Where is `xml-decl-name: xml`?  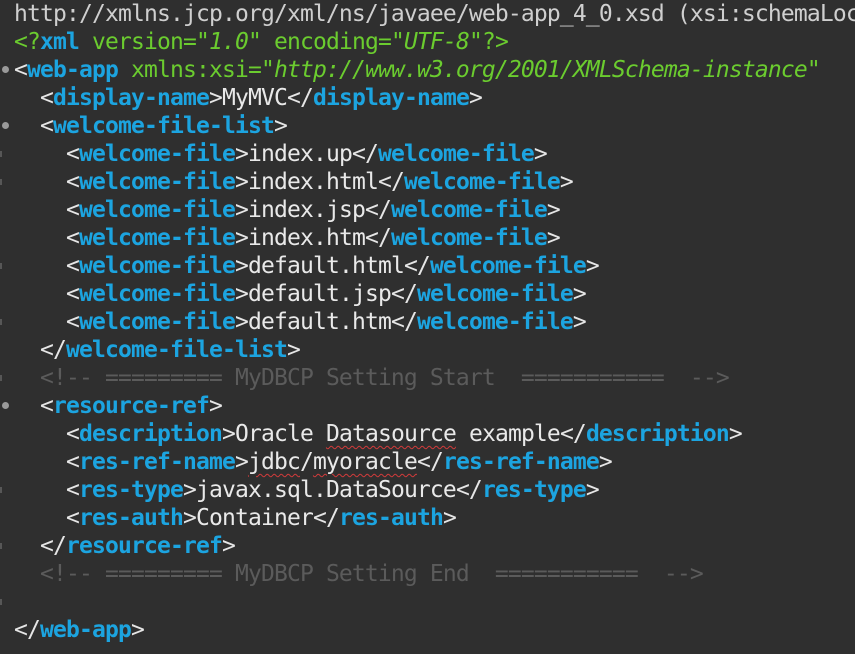
xml-decl-name: xml is located at coordinates (60, 42).